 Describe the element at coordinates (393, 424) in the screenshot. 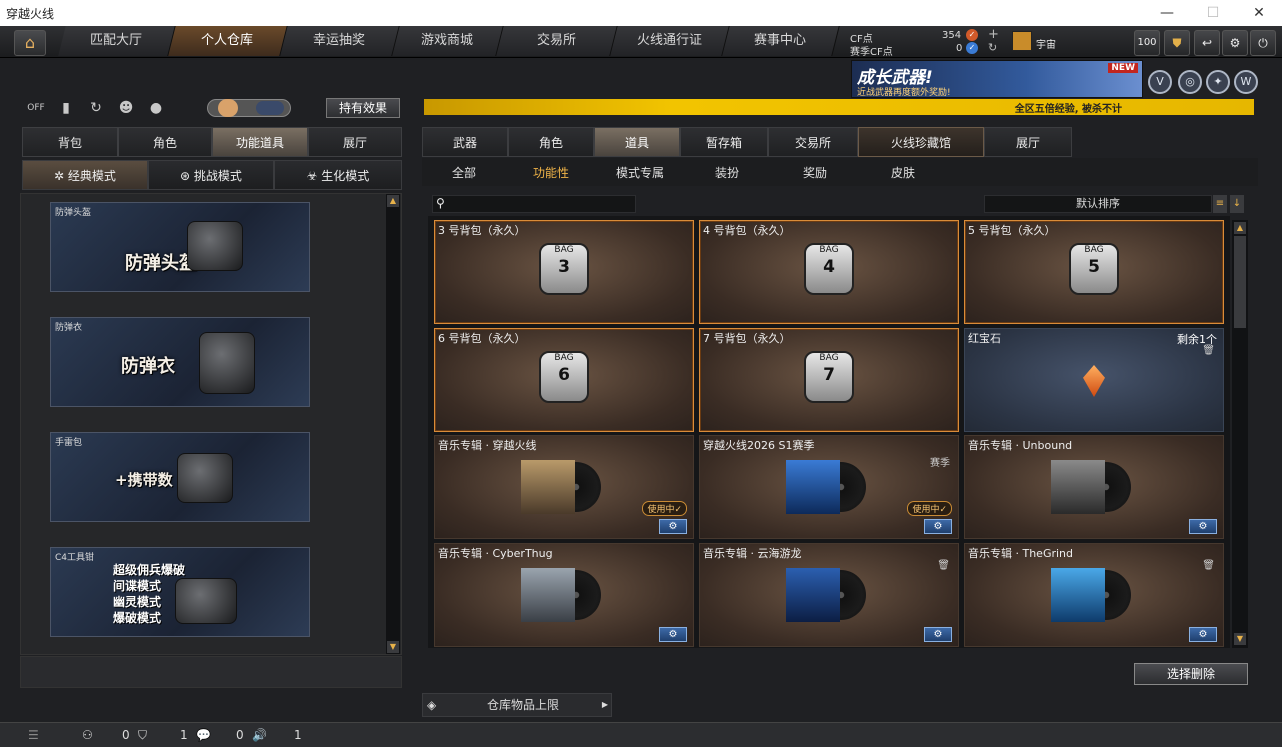

I see `left-scrollbar` at that location.